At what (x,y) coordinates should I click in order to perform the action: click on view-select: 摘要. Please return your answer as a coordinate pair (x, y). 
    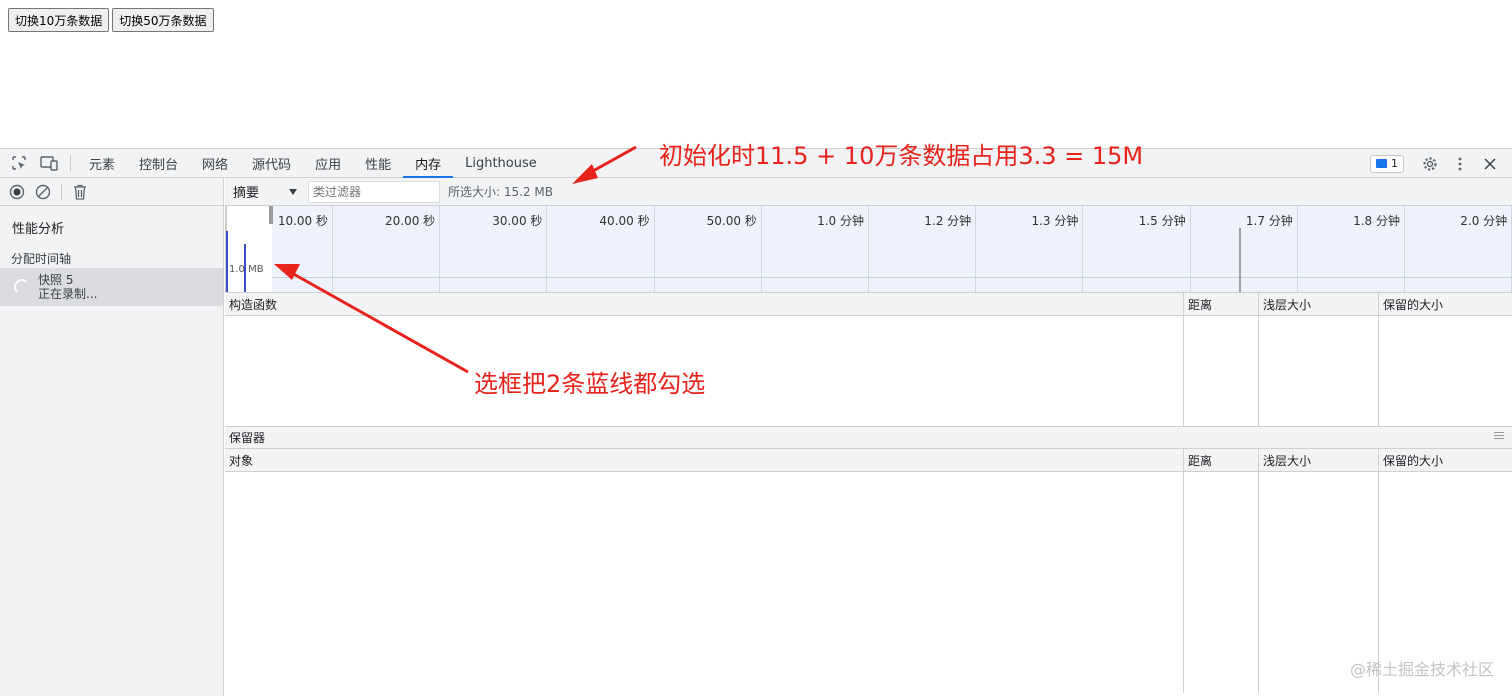
    Looking at the image, I should click on (265, 191).